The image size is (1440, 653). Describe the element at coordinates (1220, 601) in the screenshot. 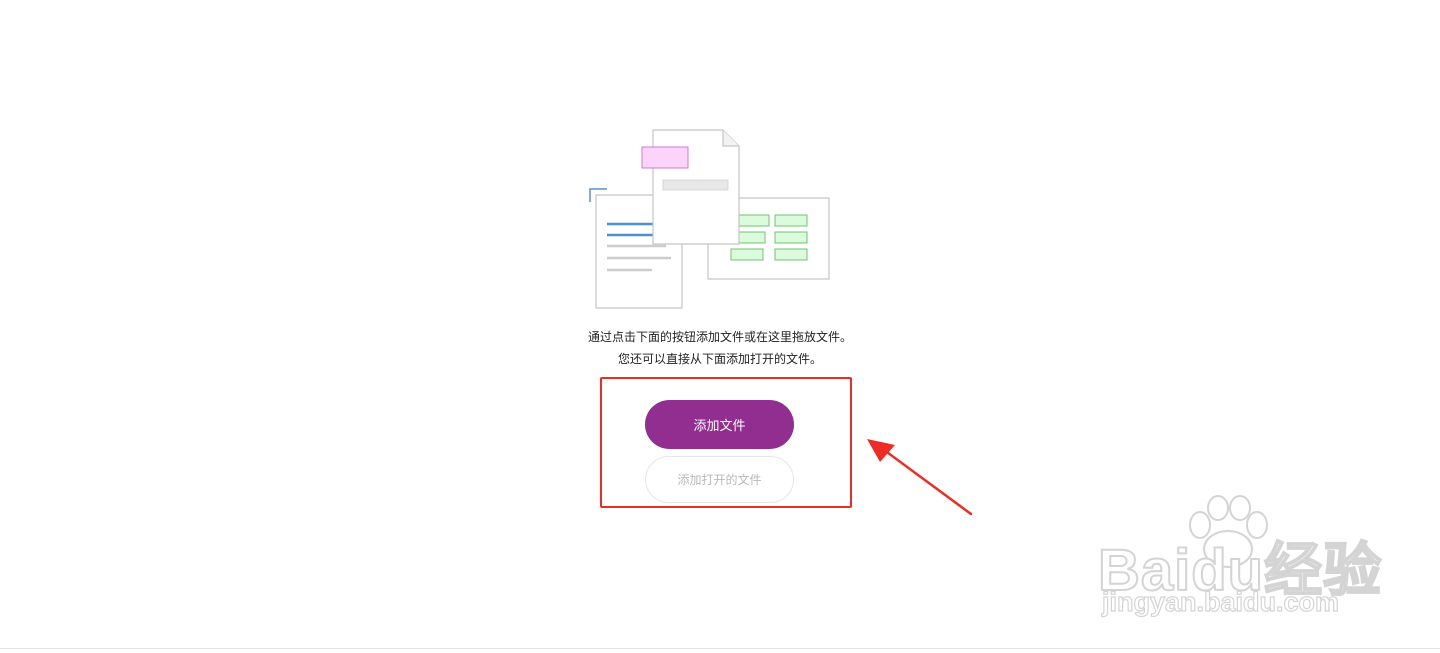

I see `watermark-domain: jingyan.baidu.com` at that location.